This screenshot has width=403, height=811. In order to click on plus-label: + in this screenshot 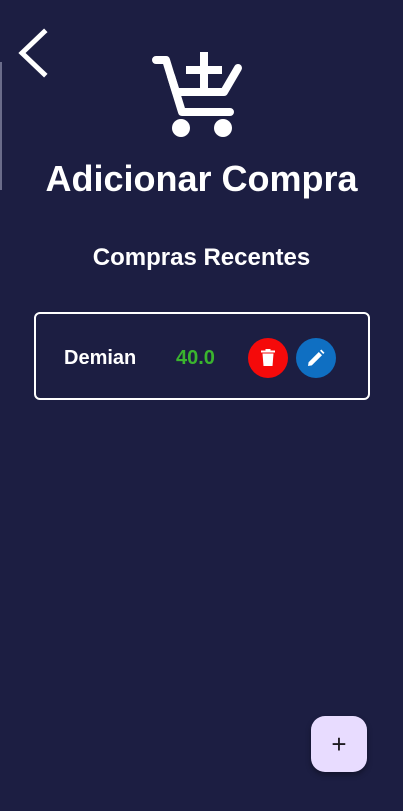, I will do `click(339, 744)`.